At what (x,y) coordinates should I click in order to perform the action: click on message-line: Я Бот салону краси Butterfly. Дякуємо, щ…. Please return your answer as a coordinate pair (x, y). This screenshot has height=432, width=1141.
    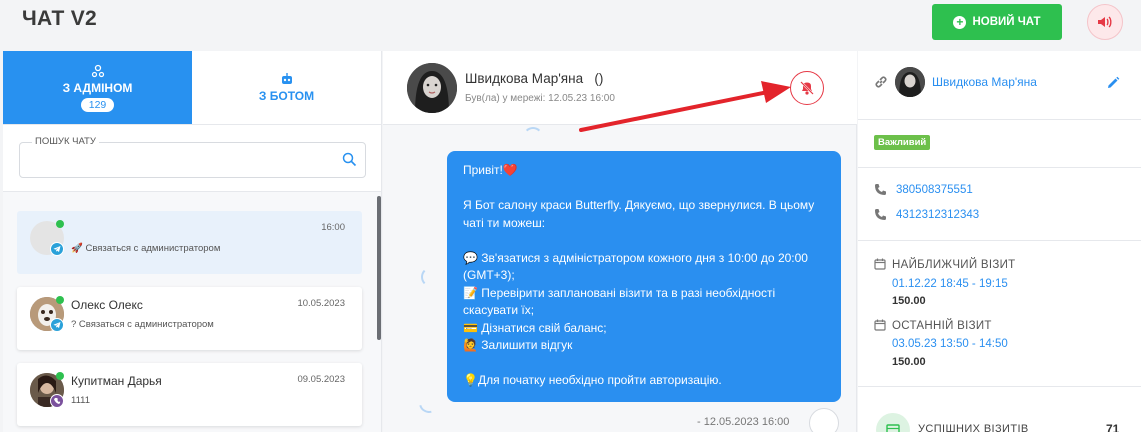
    Looking at the image, I should click on (639, 205).